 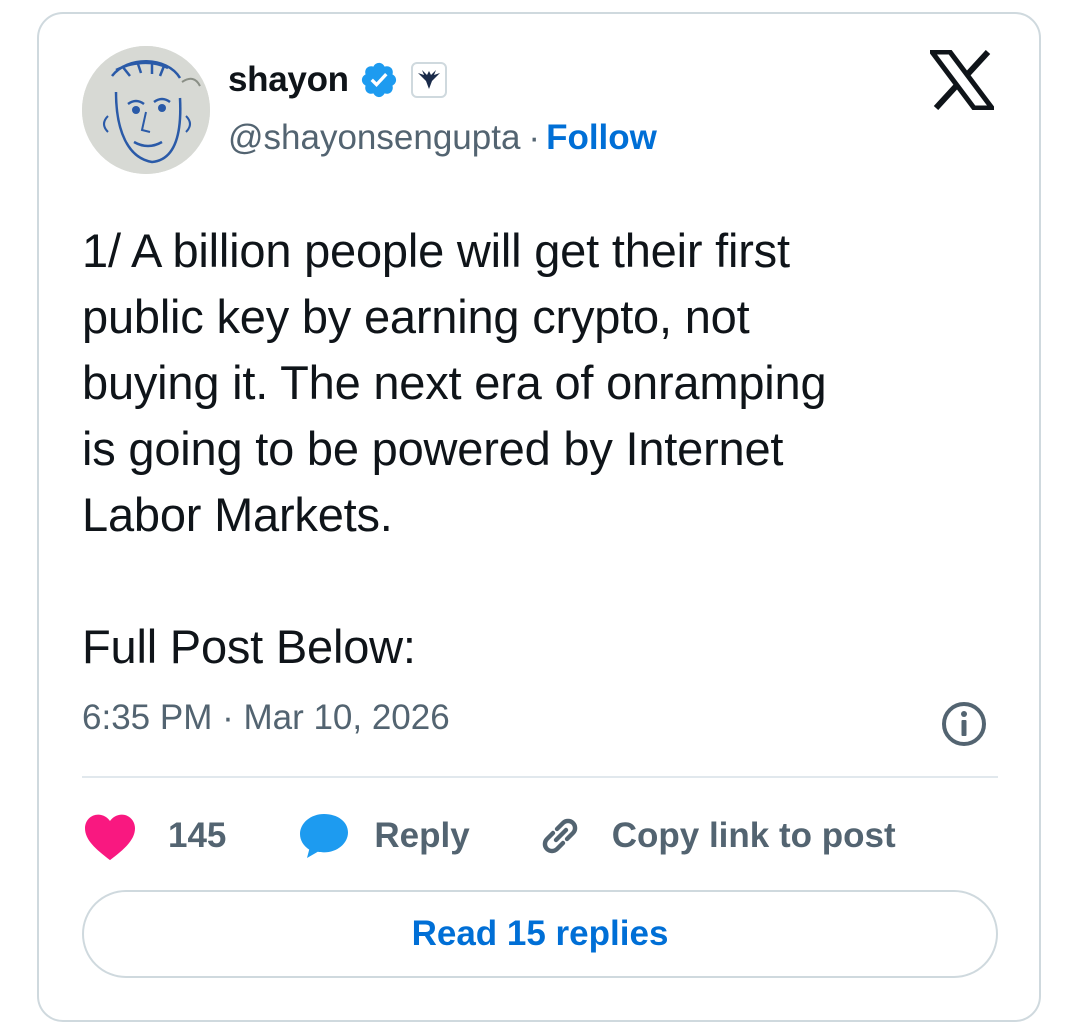 I want to click on author-name: shayon, so click(x=288, y=80).